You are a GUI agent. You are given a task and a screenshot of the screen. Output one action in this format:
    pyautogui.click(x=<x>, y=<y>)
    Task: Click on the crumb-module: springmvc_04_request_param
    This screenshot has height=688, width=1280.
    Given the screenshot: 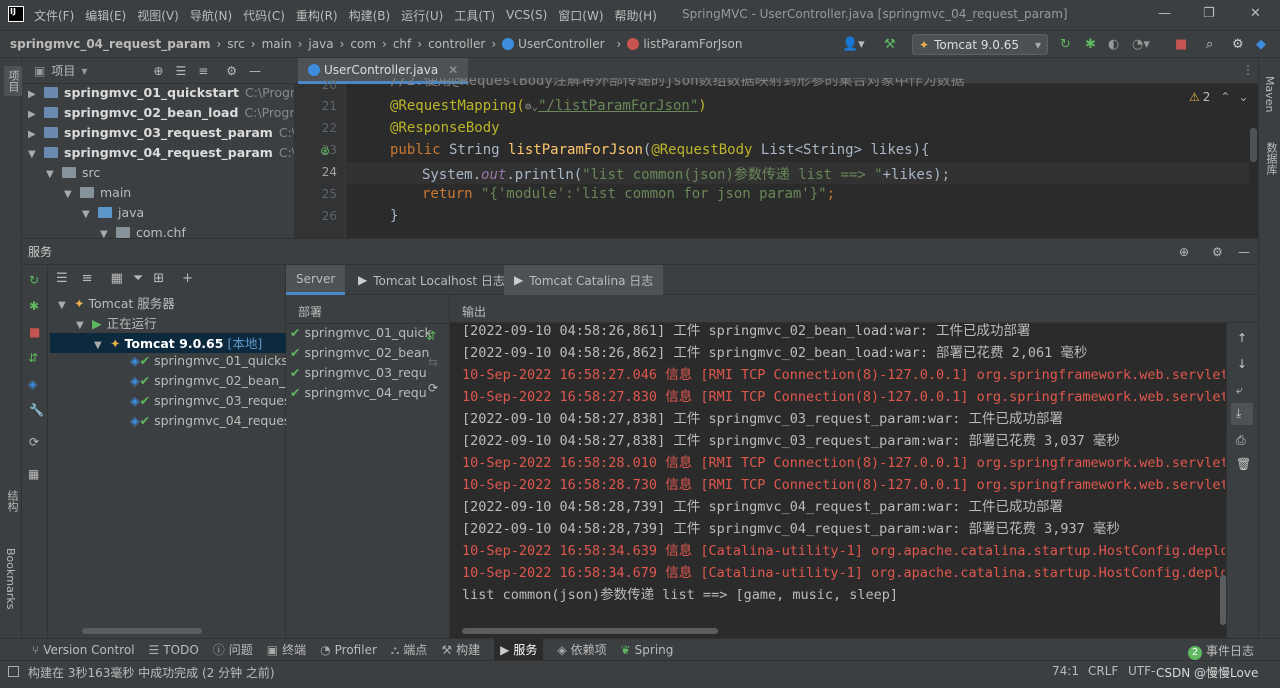 What is the action you would take?
    pyautogui.click(x=110, y=44)
    